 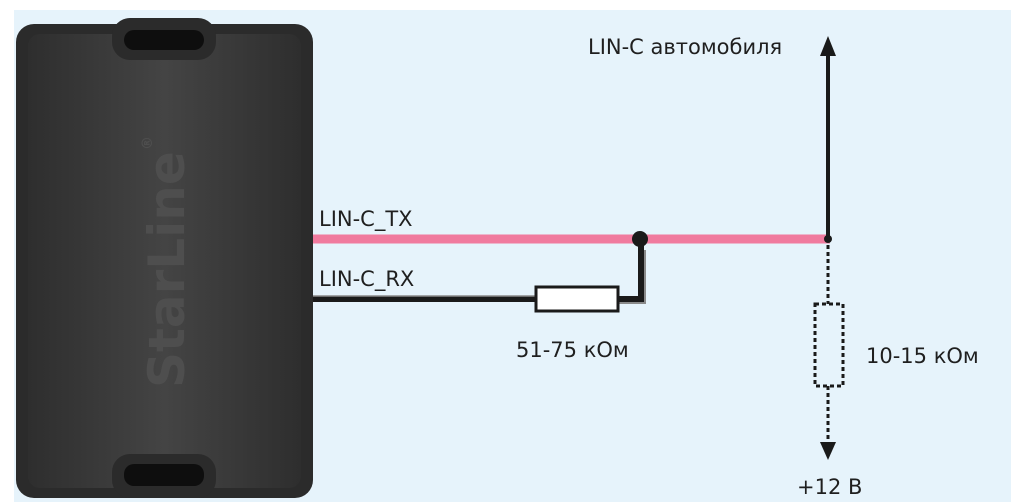 I want to click on brand-logo: StarLine, so click(x=167, y=269).